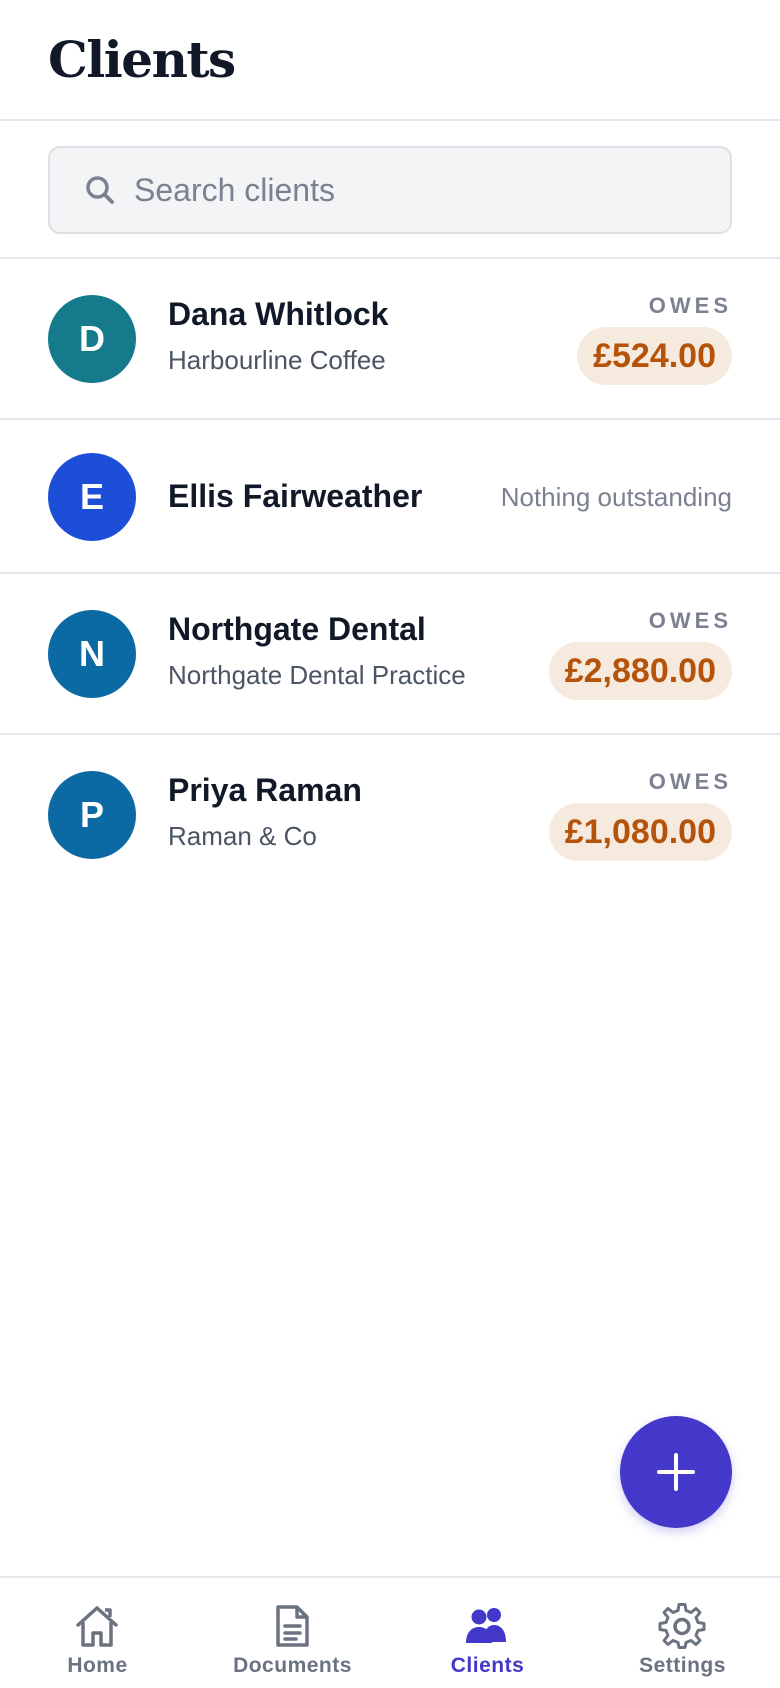  Describe the element at coordinates (682, 1665) in the screenshot. I see `nav-label: Settings` at that location.